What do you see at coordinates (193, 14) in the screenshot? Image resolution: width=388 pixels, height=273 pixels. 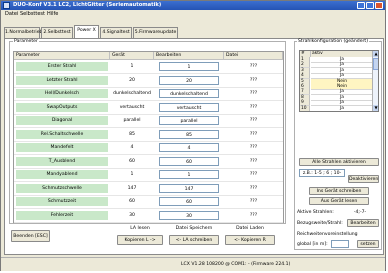 I see `menu-bar: Datei Selbsttest Hilfe` at bounding box center [193, 14].